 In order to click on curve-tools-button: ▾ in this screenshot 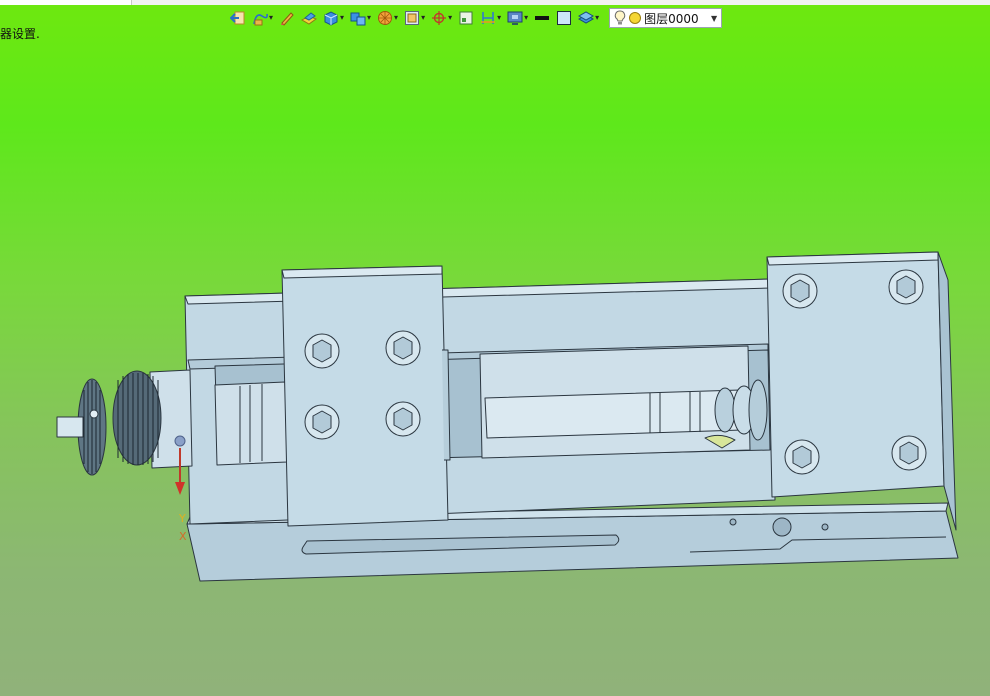, I will do `click(262, 18)`.